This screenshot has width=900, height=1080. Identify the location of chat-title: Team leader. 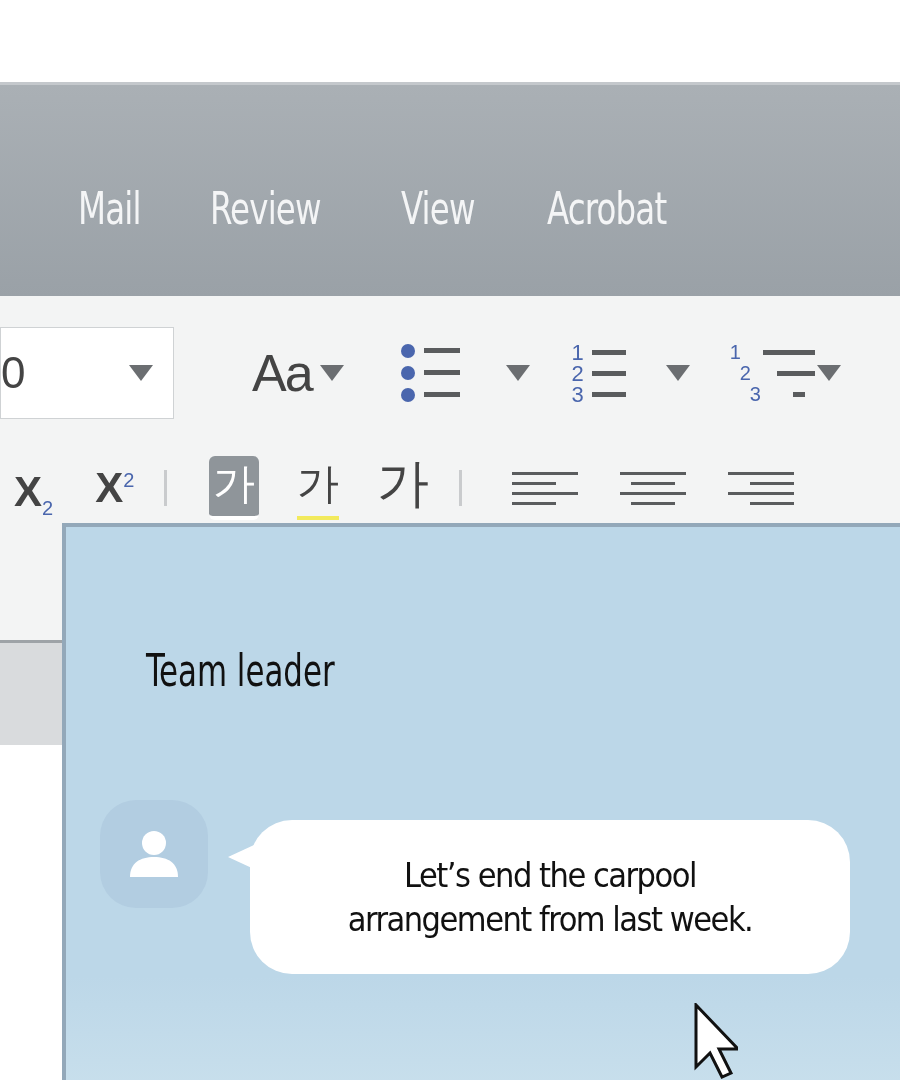
(240, 670).